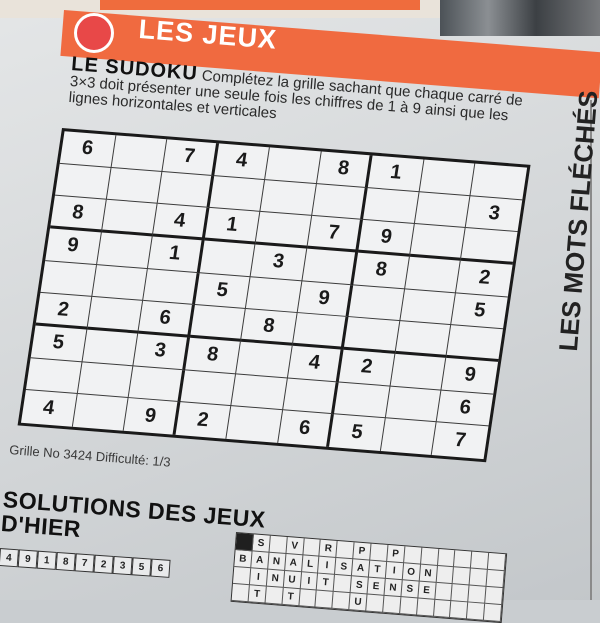  Describe the element at coordinates (335, 234) in the screenshot. I see `sudoku-cell: 7` at that location.